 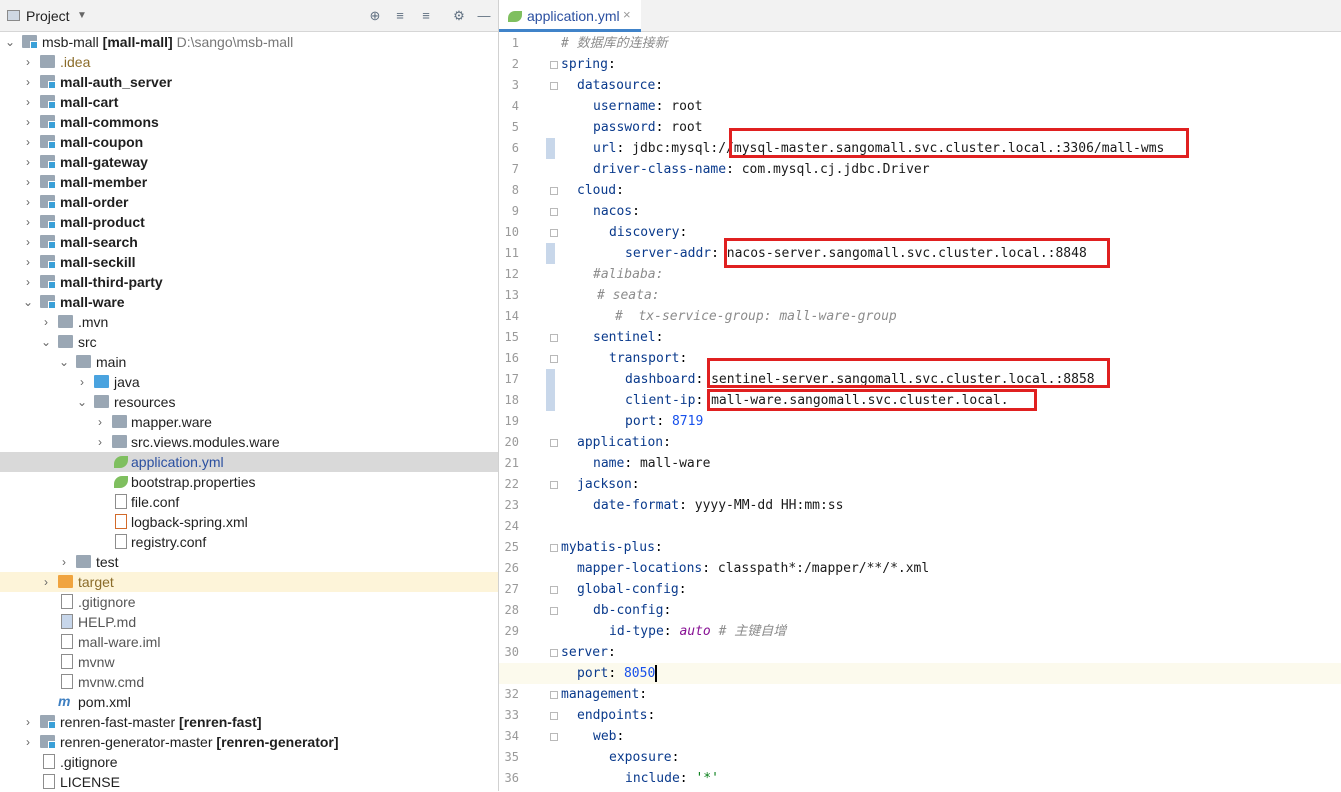 I want to click on chevron-down-icon: ▼, so click(x=82, y=15).